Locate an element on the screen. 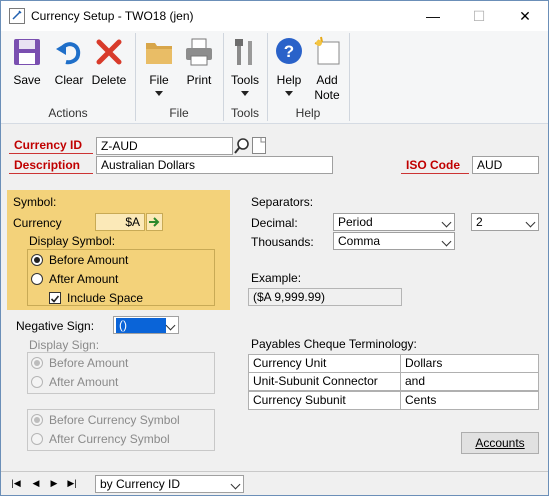 The image size is (549, 496). note-page-icon is located at coordinates (262, 140).